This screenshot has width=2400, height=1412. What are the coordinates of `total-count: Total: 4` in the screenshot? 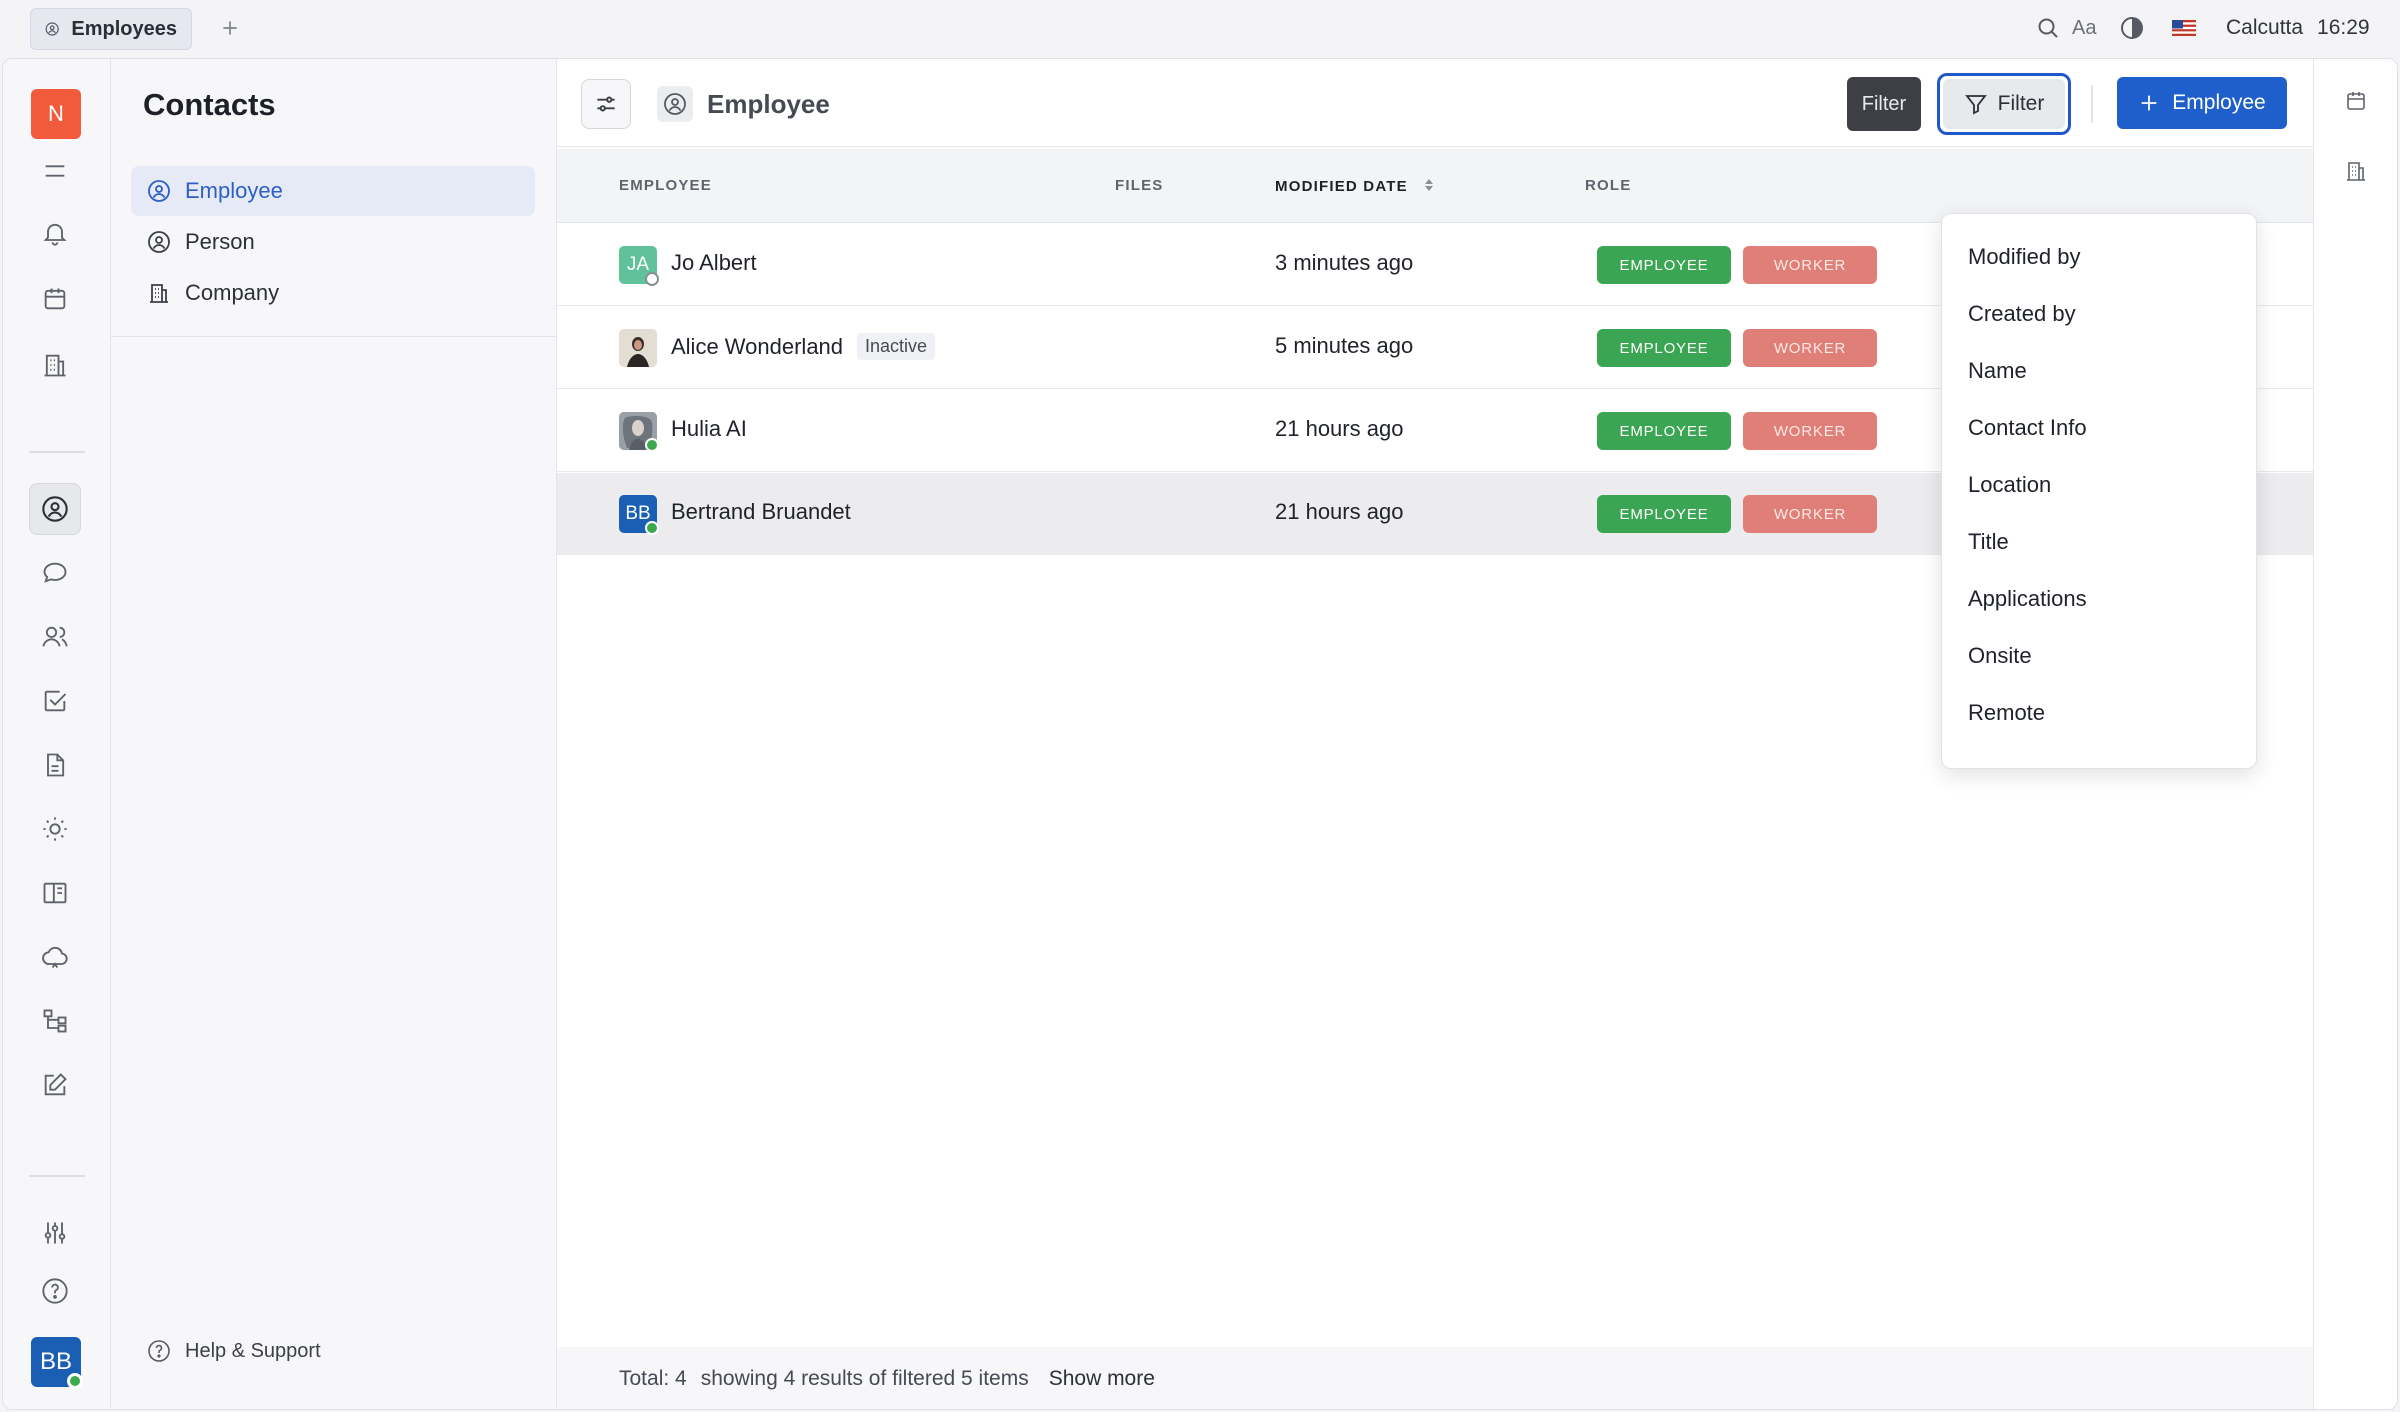 It's located at (653, 1378).